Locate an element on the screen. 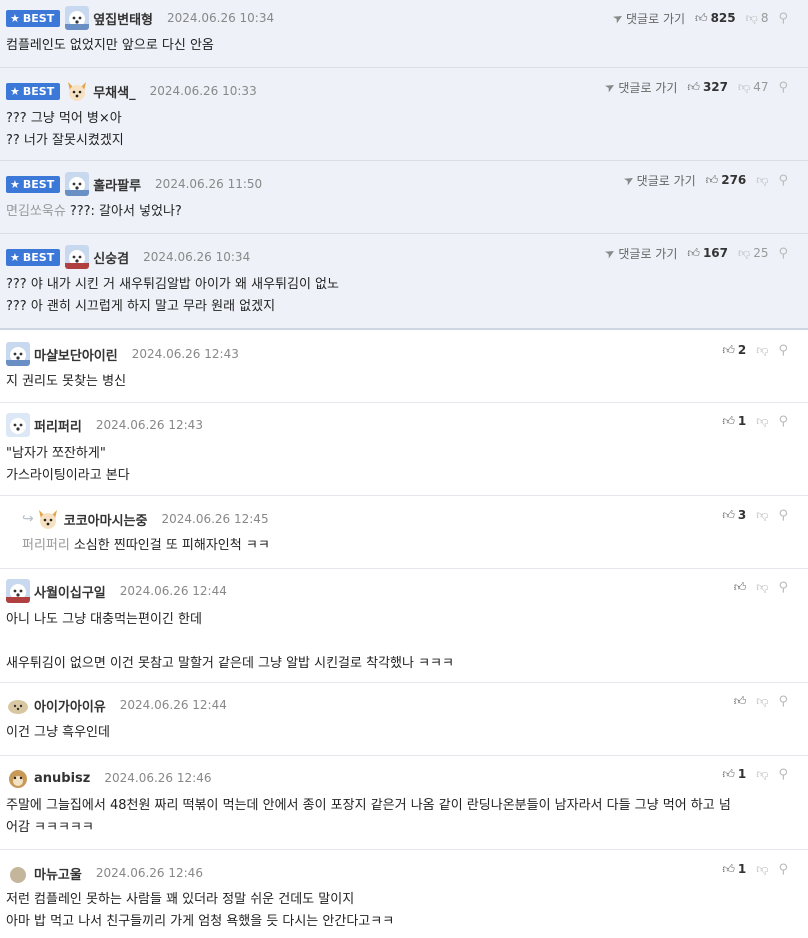  comment-header: 사월이십구일 2024.06.26 12:44 👍︎ 👎︎ ⚲ is located at coordinates (402, 591).